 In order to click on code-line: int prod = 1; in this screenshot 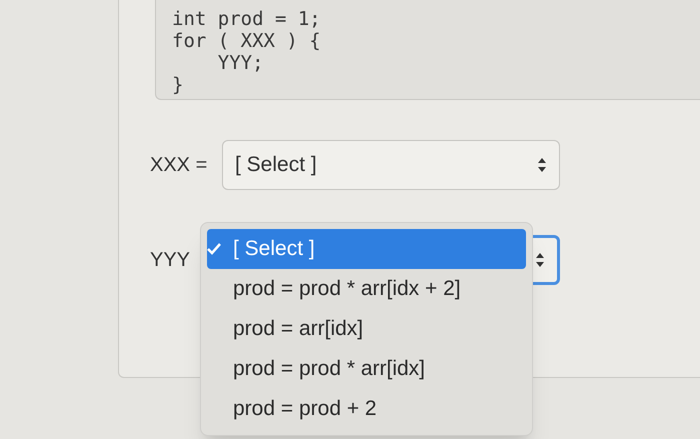, I will do `click(247, 19)`.